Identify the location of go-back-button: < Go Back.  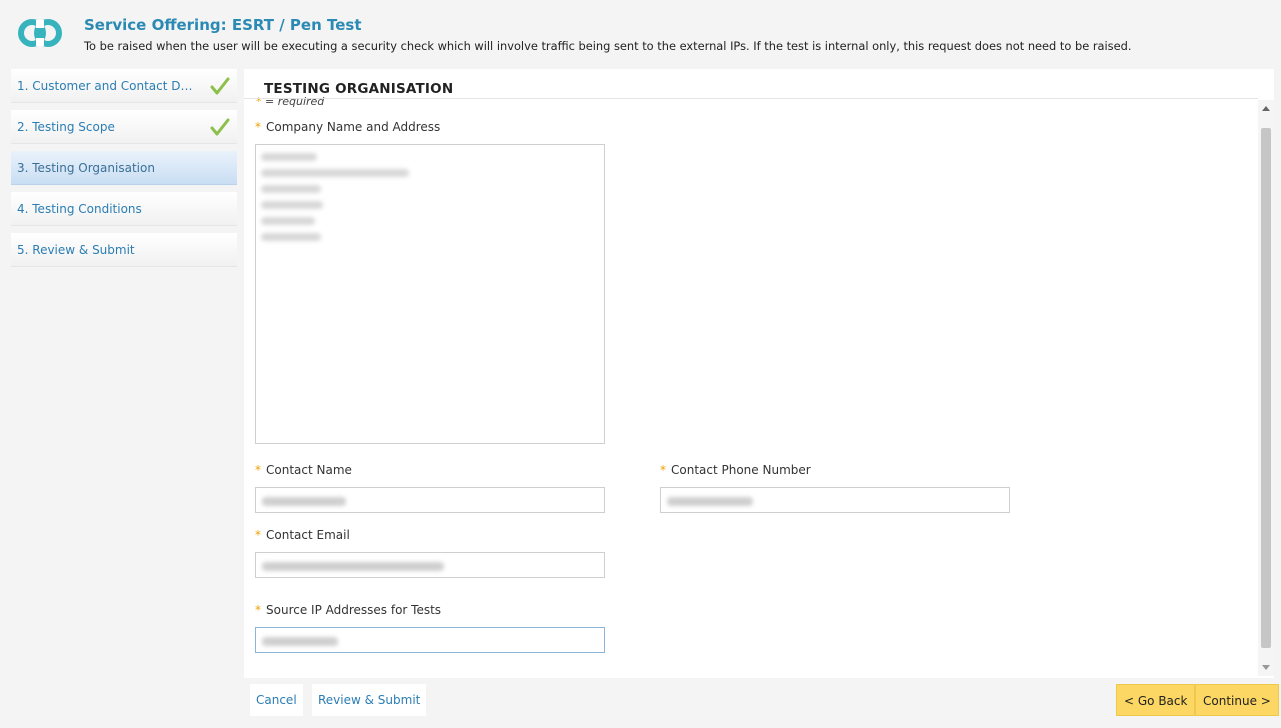
(1156, 700).